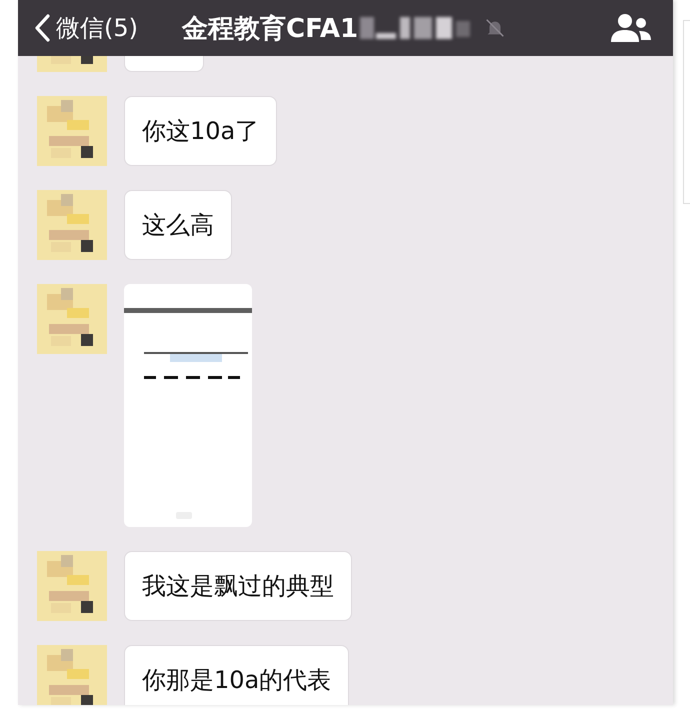 This screenshot has width=690, height=712. What do you see at coordinates (270, 29) in the screenshot?
I see `chat-title: 金程教育CFA1` at bounding box center [270, 29].